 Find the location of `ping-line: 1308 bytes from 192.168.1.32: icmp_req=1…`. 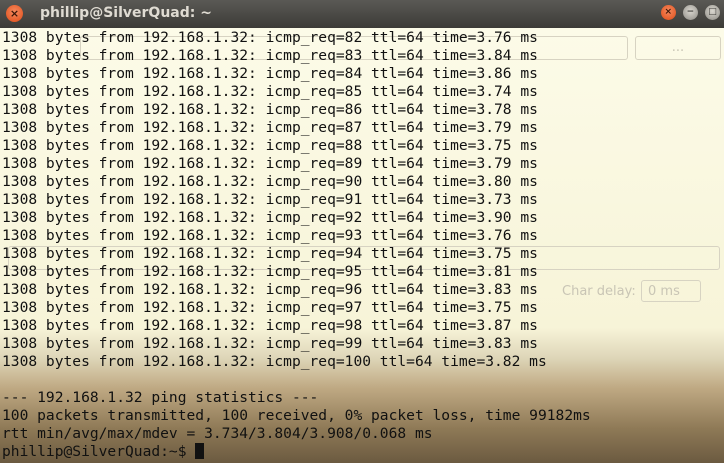

ping-line: 1308 bytes from 192.168.1.32: icmp_req=1… is located at coordinates (274, 361).